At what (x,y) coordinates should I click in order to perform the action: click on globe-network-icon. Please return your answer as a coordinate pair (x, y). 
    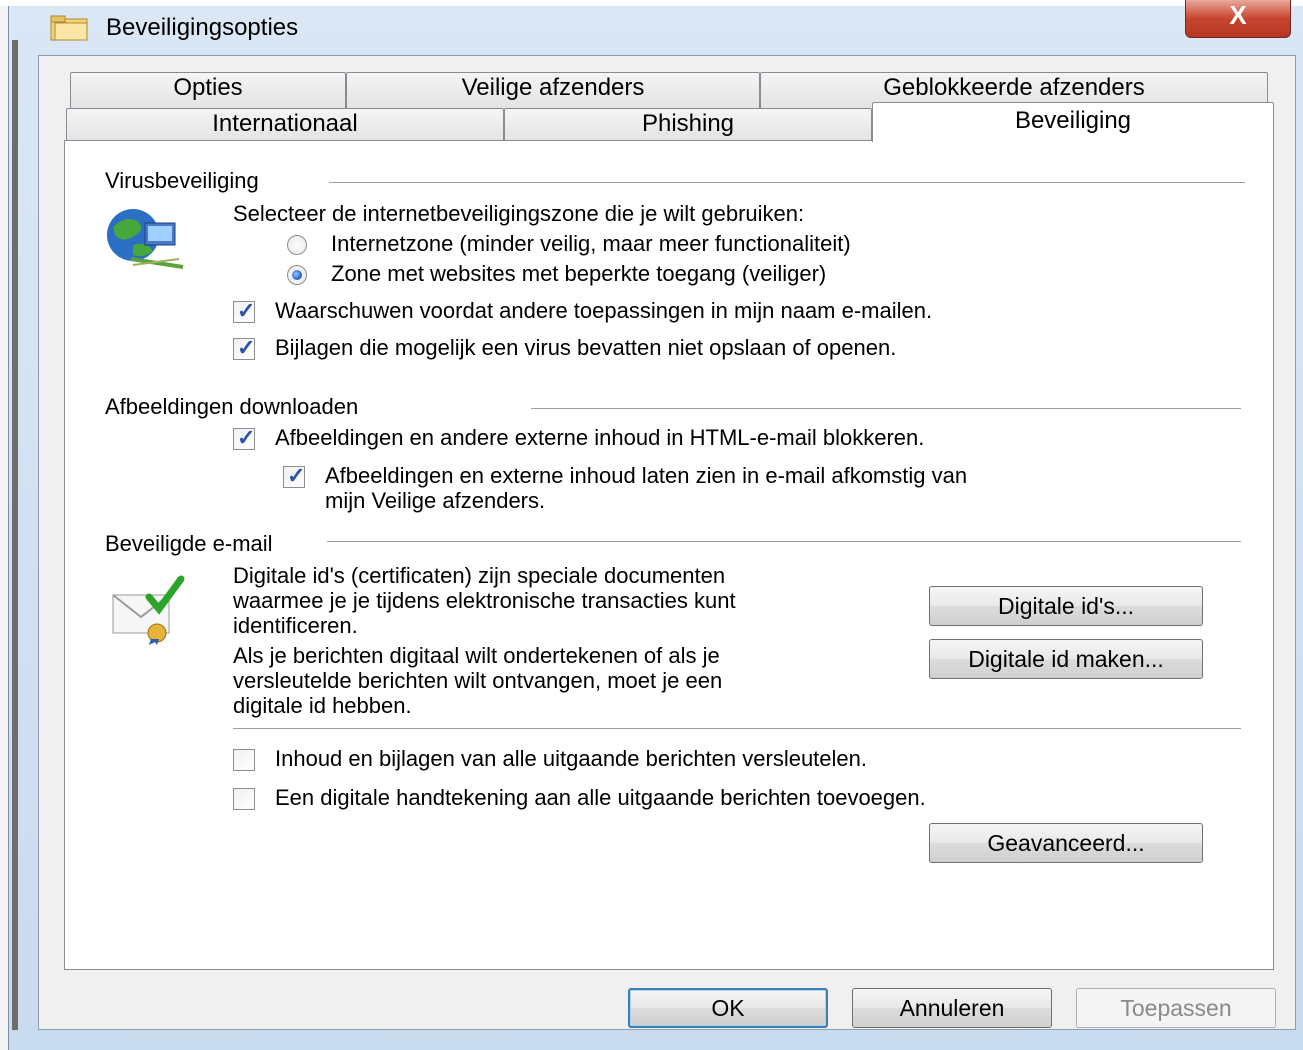
    Looking at the image, I should click on (145, 239).